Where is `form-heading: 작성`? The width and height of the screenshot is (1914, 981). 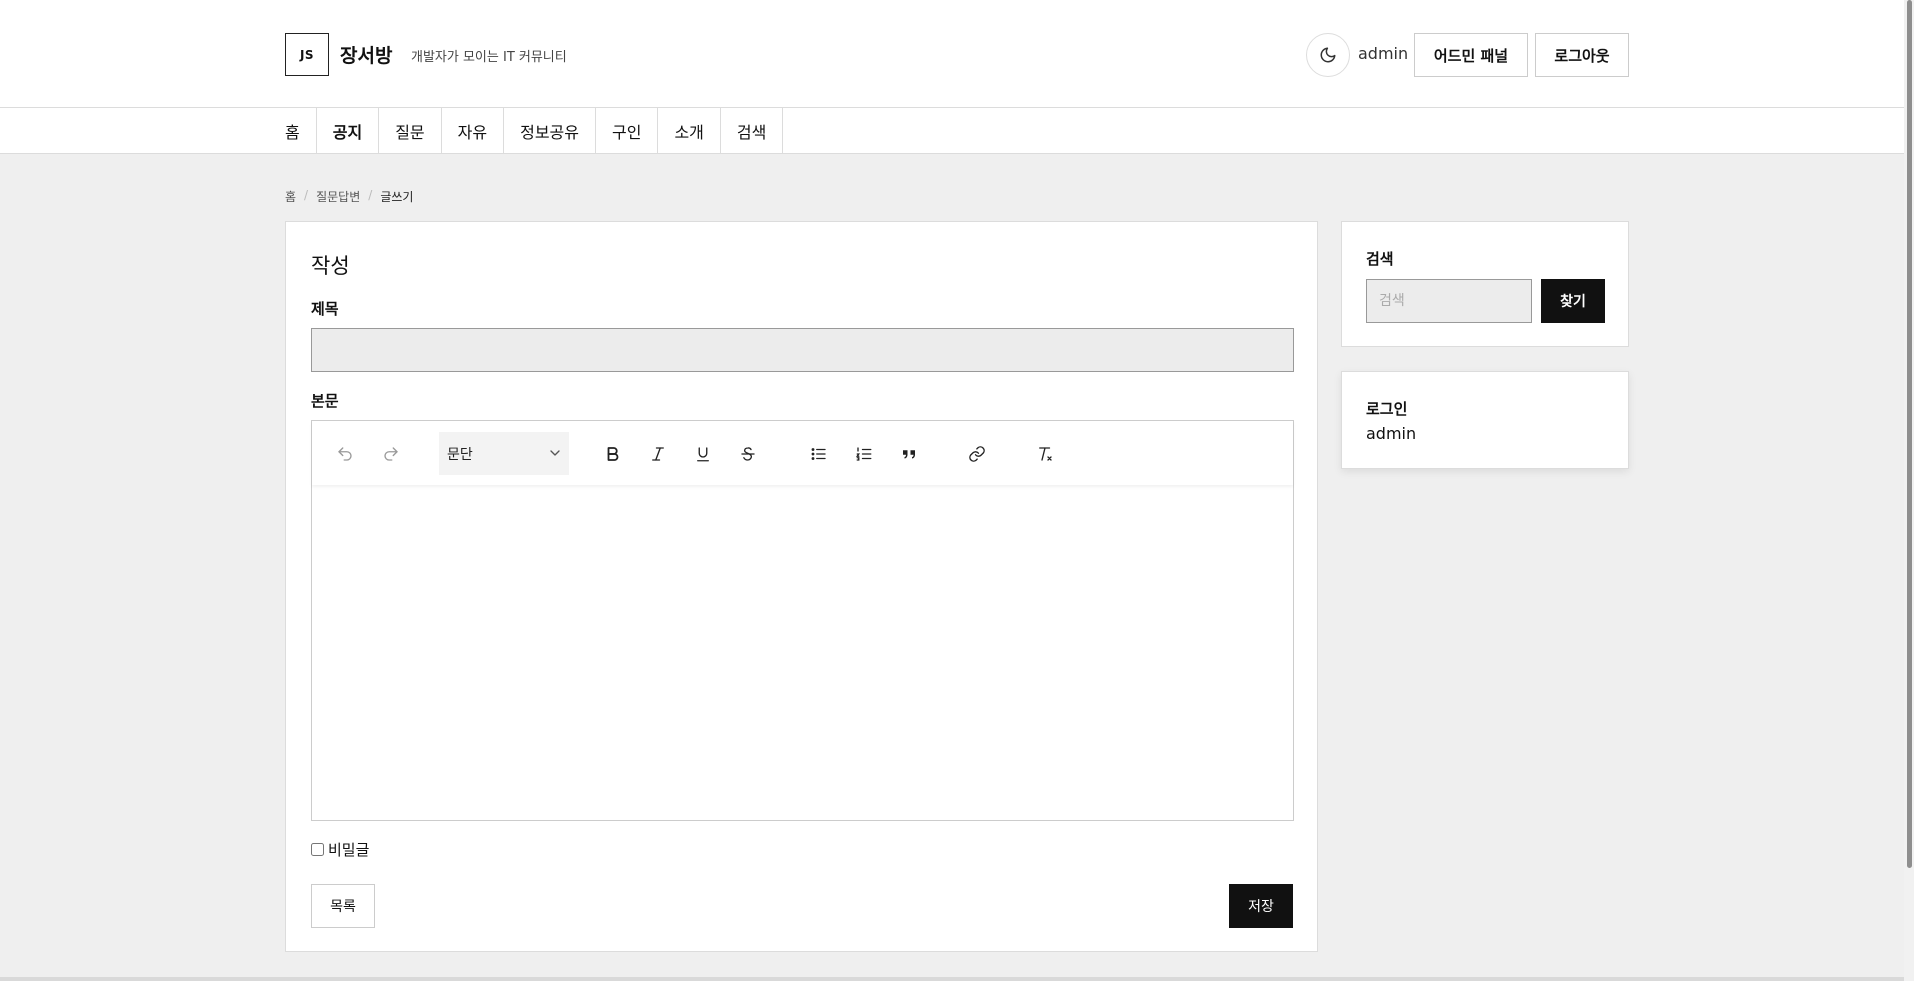
form-heading: 작성 is located at coordinates (330, 266).